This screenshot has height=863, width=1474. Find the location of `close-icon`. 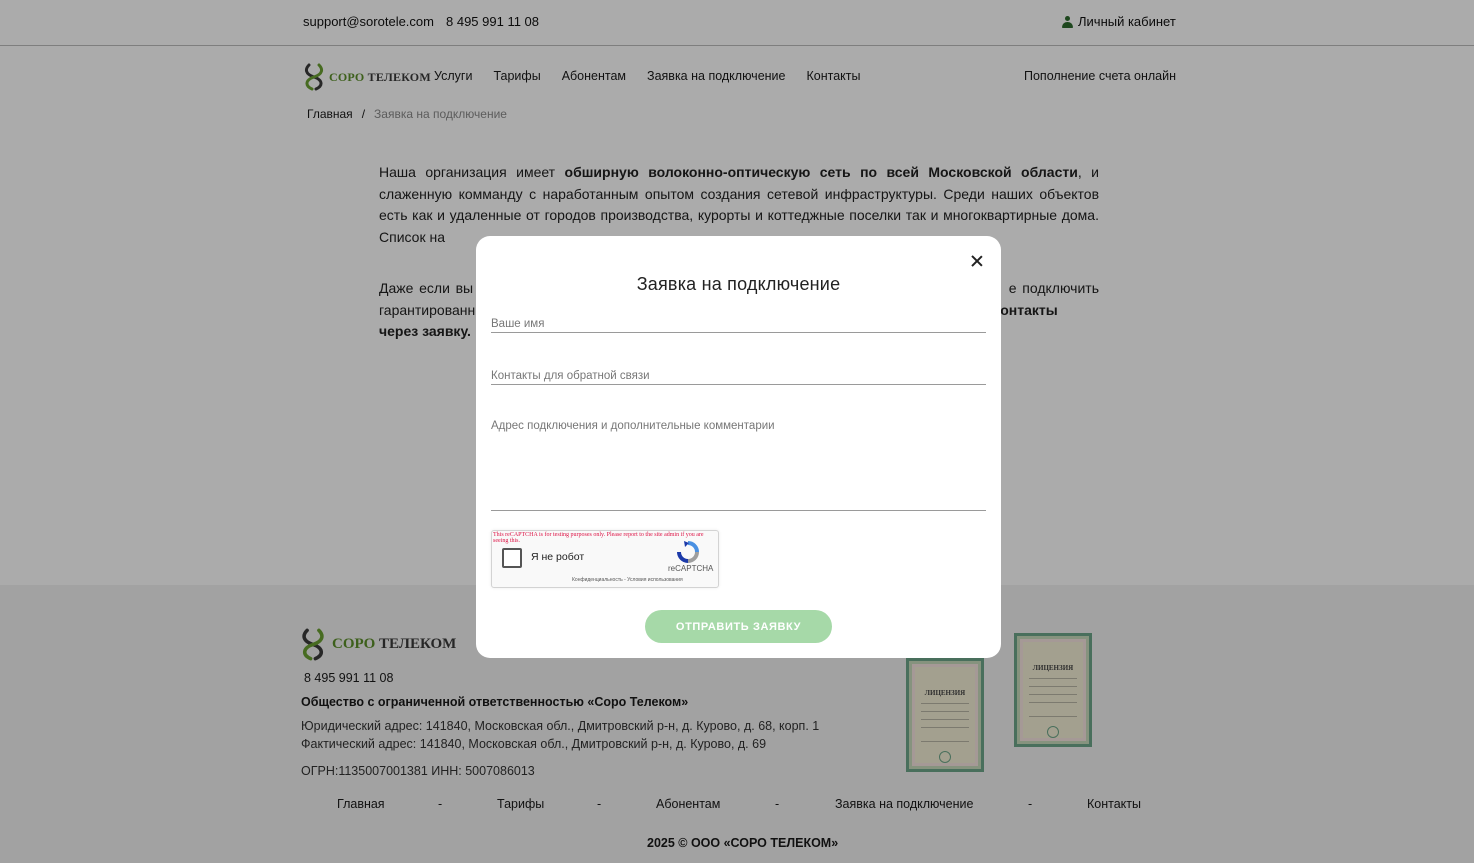

close-icon is located at coordinates (977, 261).